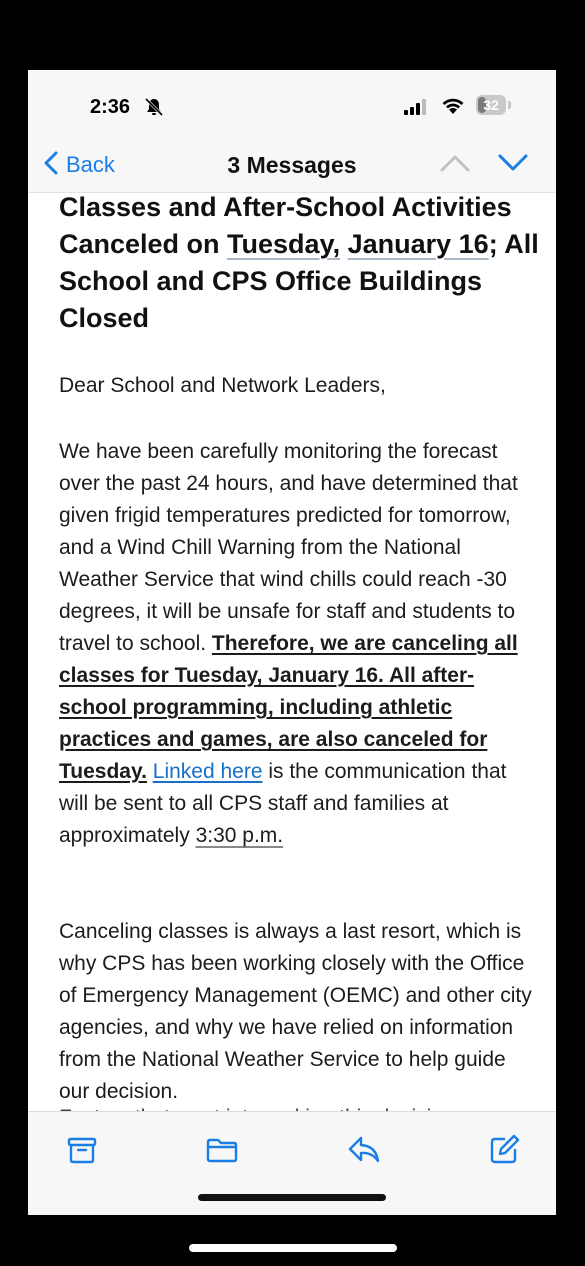 This screenshot has width=585, height=1266. Describe the element at coordinates (509, 105) in the screenshot. I see `battery-cap` at that location.